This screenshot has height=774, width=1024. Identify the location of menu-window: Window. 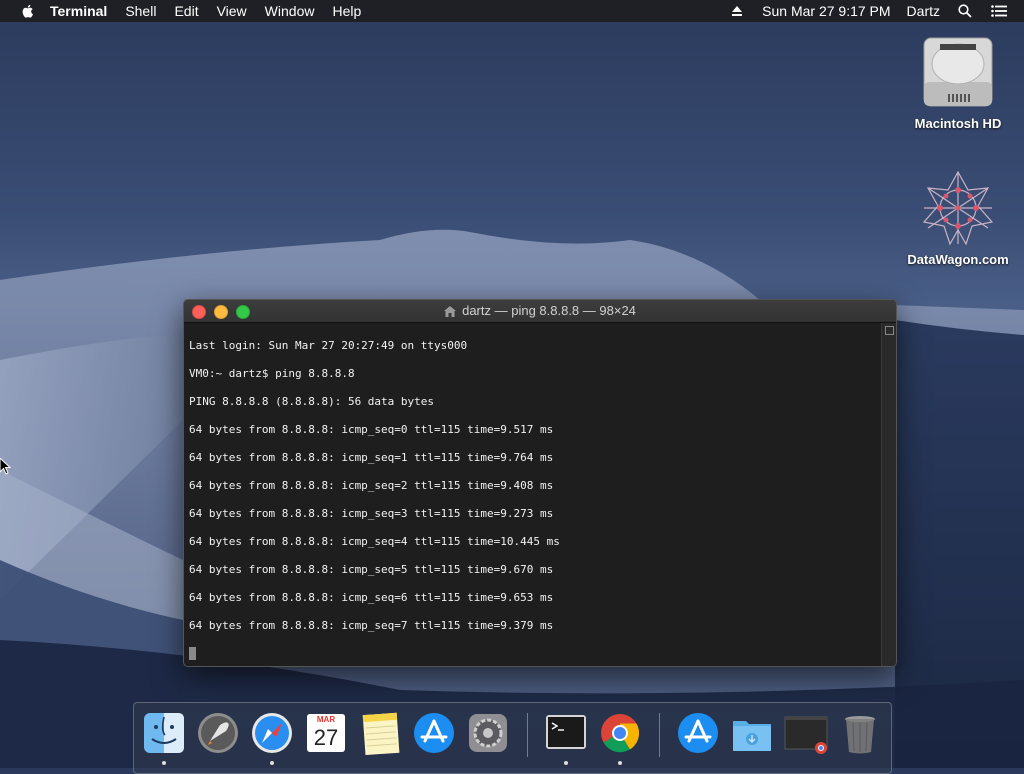
(290, 11).